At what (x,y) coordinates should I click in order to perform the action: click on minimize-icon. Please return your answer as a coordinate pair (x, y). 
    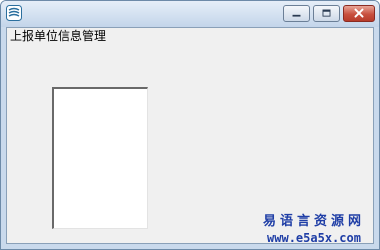
    Looking at the image, I should click on (296, 15).